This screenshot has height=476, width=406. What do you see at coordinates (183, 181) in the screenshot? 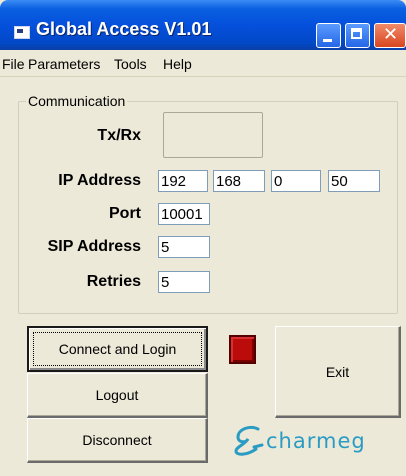
I see `ip-octet-1-input` at bounding box center [183, 181].